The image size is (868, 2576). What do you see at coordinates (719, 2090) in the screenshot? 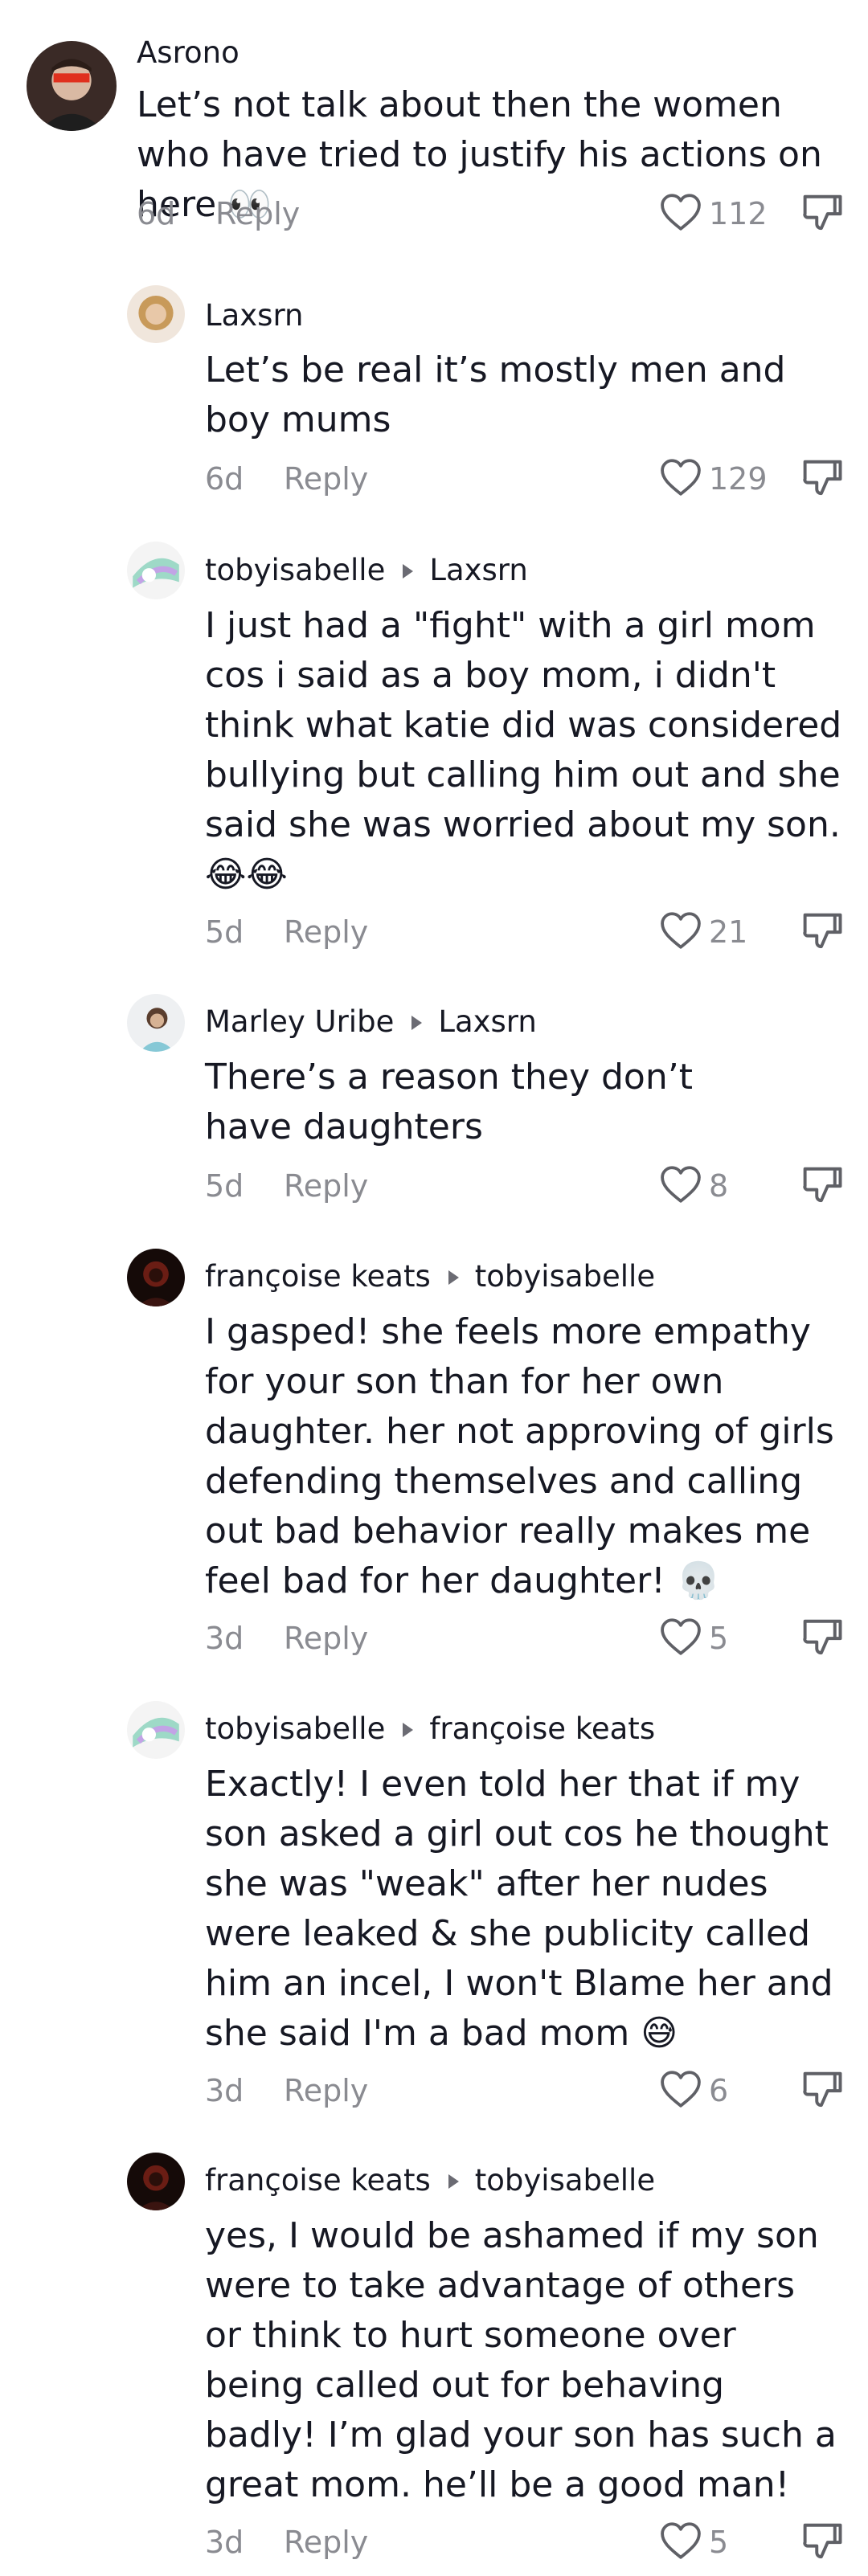
I see `like-count: 6` at bounding box center [719, 2090].